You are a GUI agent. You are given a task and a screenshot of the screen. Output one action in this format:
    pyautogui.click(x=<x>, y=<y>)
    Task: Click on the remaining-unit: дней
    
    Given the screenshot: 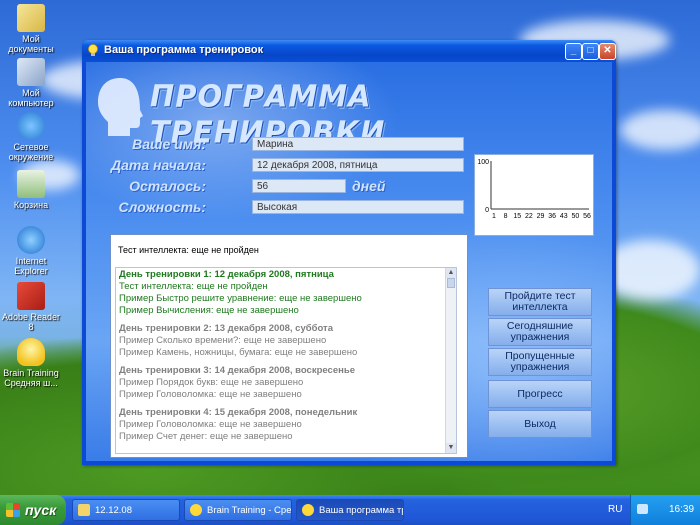 What is the action you would take?
    pyautogui.click(x=369, y=186)
    